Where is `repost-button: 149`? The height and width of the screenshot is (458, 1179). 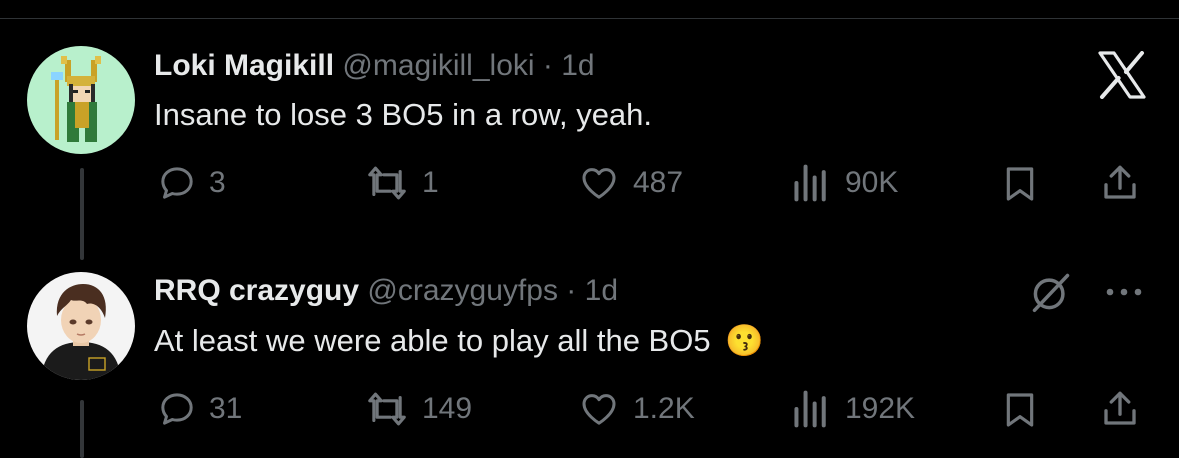
repost-button: 149 is located at coordinates (418, 409).